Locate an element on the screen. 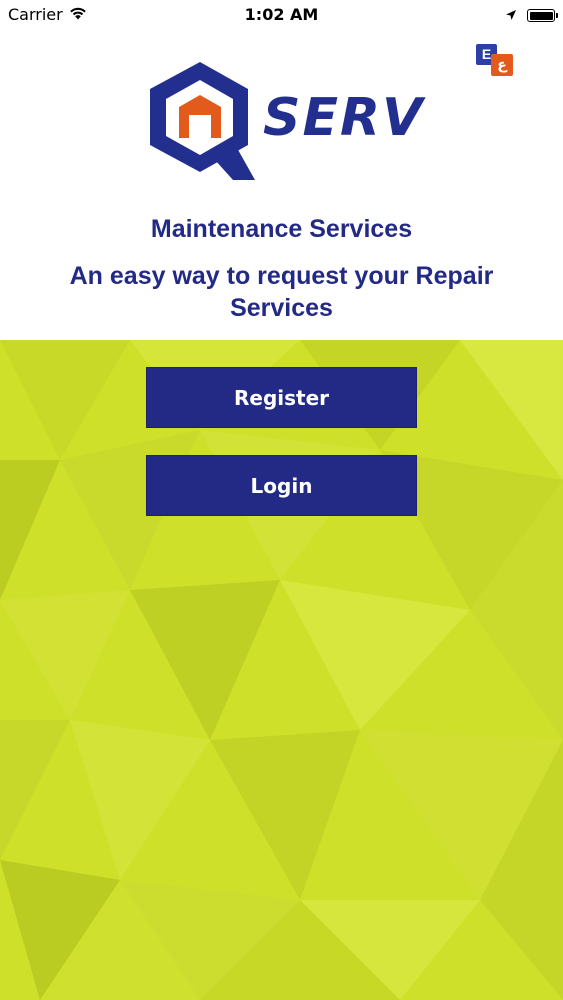 The image size is (563, 1000). status-bar: Carrier 1:02 AM is located at coordinates (281, 15).